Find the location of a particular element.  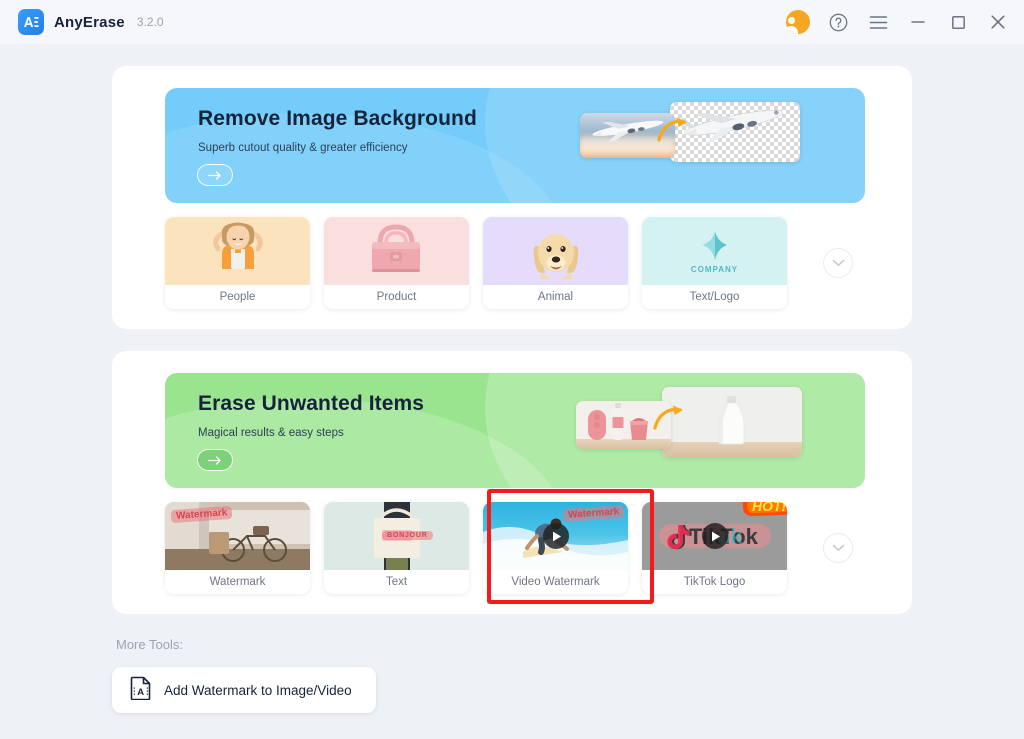

more-tool-add-watermark-button: A Add Watermark to Image/Video is located at coordinates (244, 690).